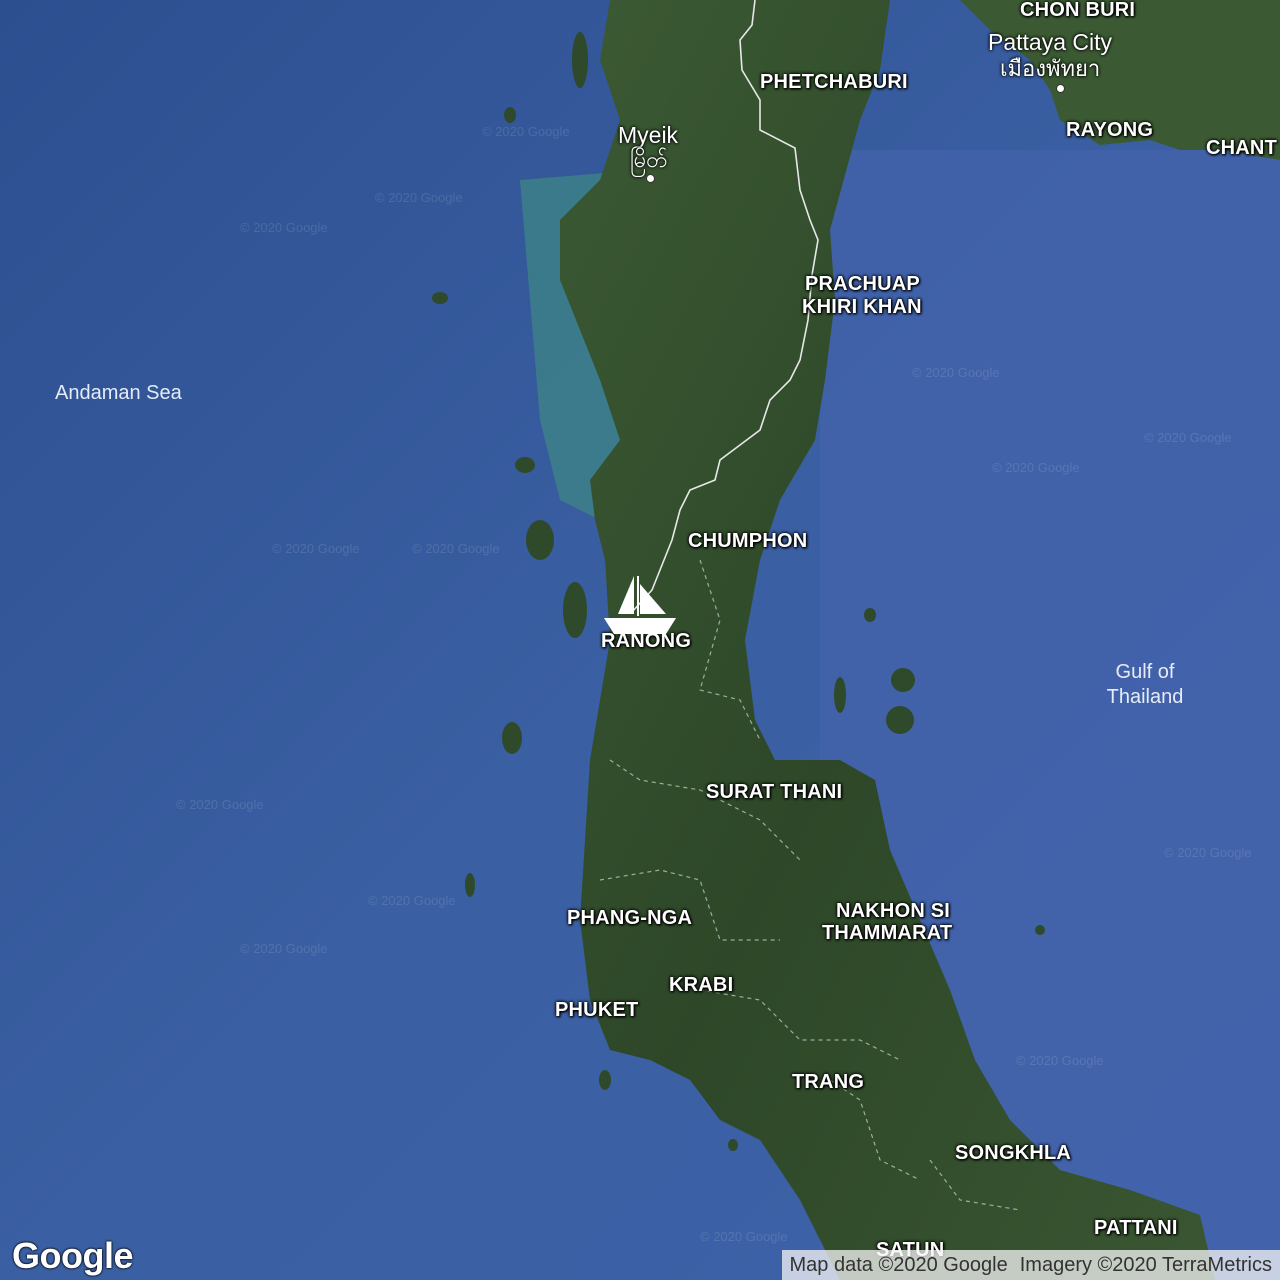  I want to click on myeik-dot, so click(650, 178).